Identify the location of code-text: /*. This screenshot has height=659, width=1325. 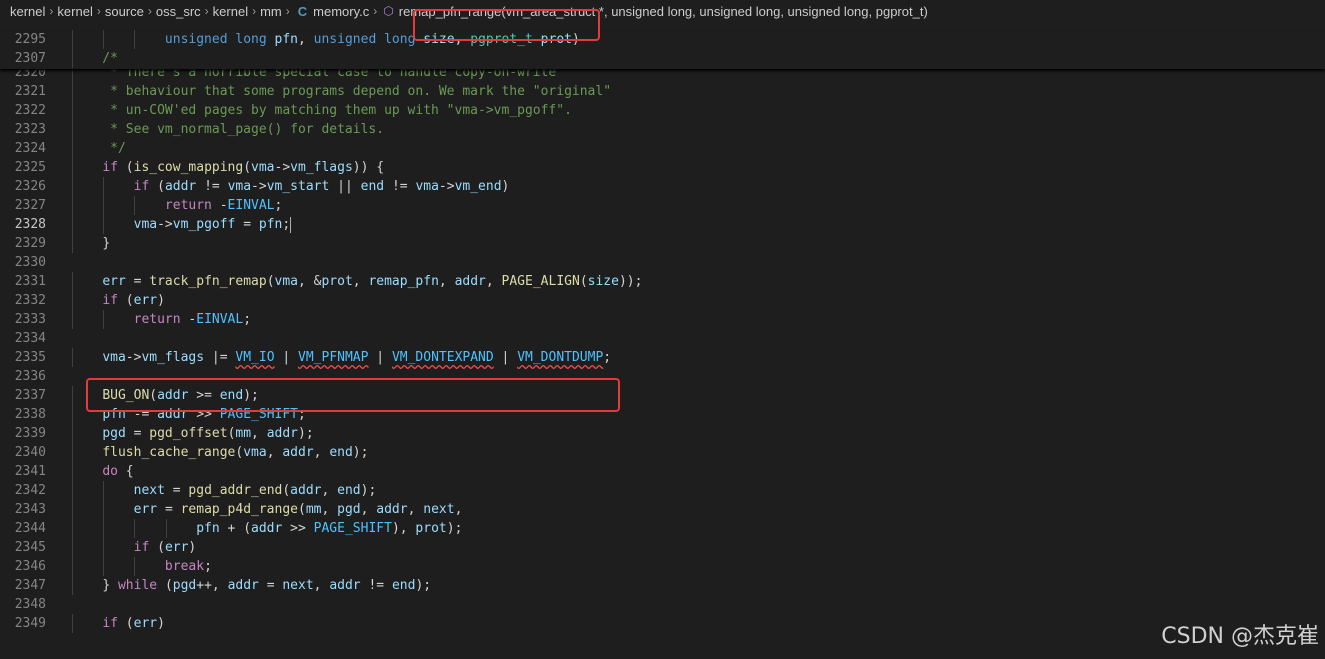
(94, 58).